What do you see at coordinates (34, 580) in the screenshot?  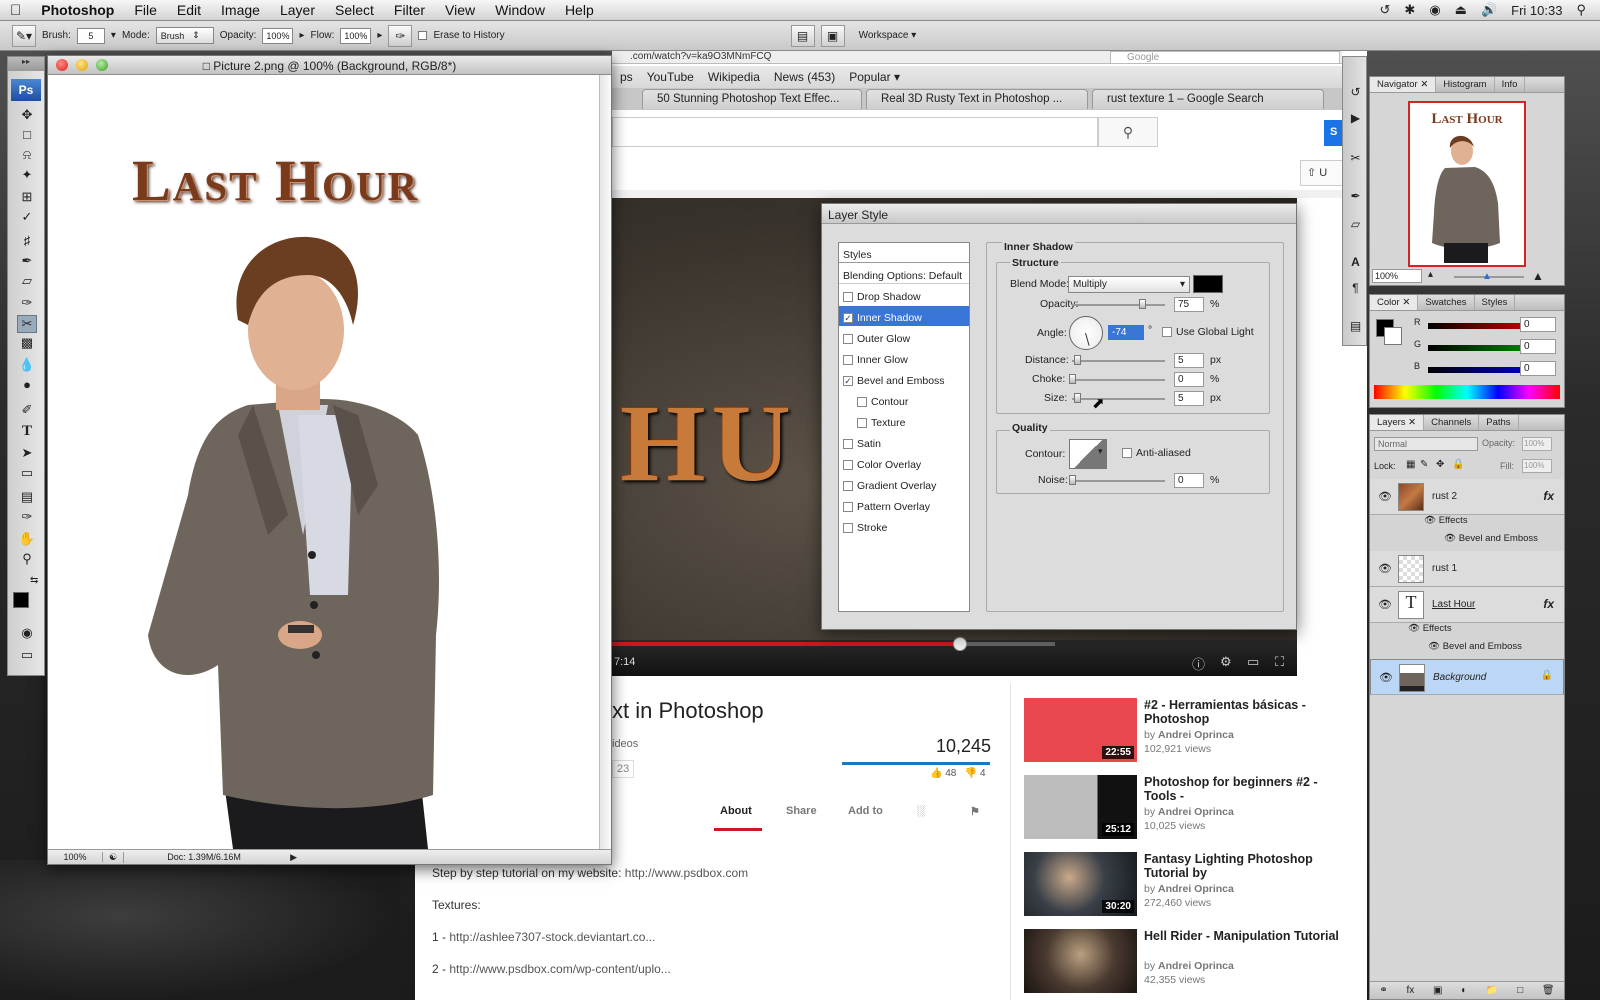 I see `swap-colors-icon: ⇆` at bounding box center [34, 580].